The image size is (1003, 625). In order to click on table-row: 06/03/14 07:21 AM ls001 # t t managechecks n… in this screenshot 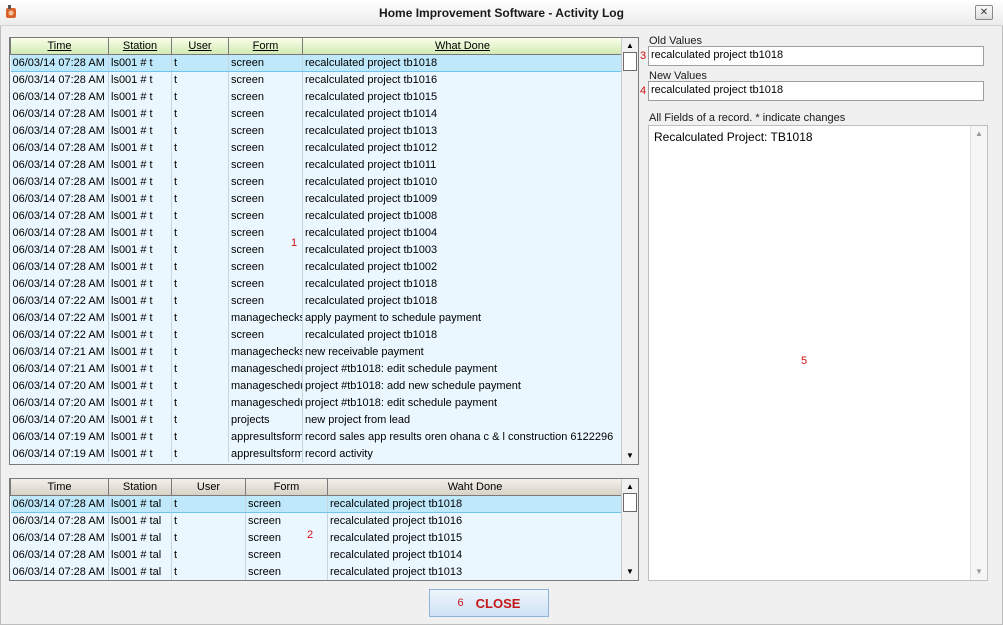, I will do `click(316, 351)`.